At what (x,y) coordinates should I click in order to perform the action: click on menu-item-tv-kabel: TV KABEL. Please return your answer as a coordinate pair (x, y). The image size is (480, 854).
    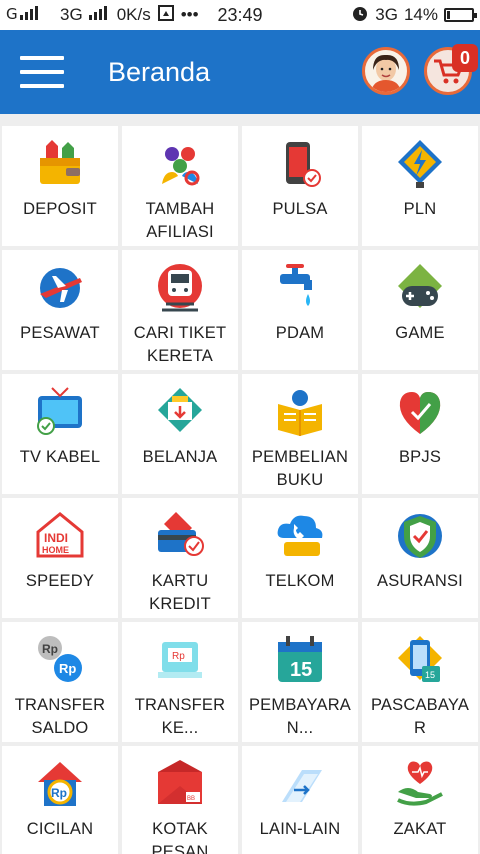
    Looking at the image, I should click on (60, 434).